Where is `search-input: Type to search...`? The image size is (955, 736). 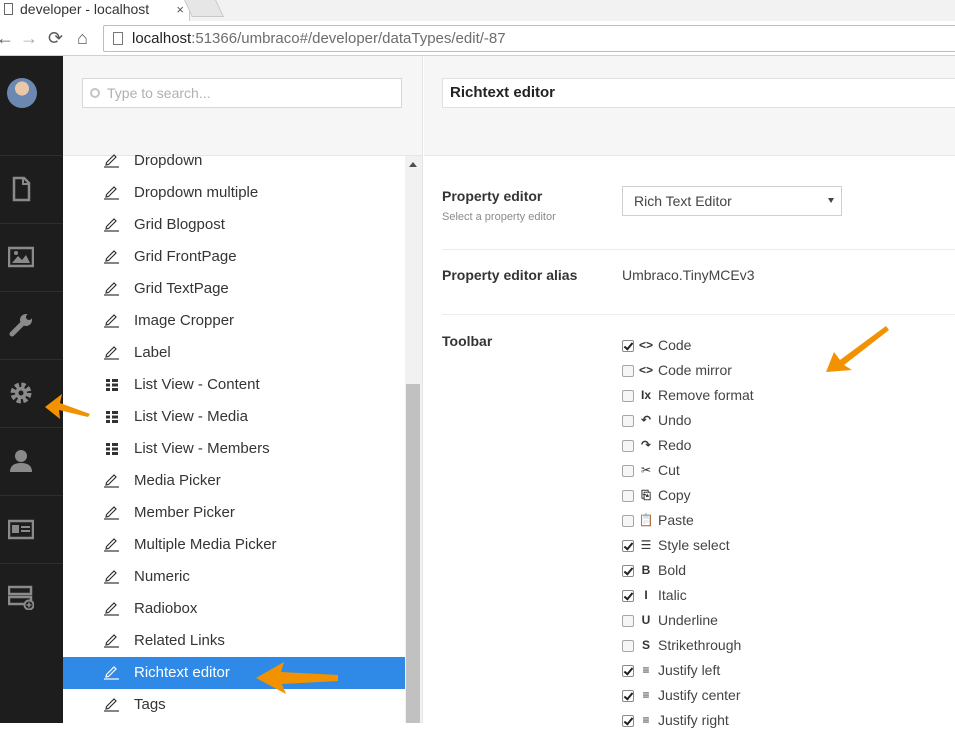
search-input: Type to search... is located at coordinates (242, 93).